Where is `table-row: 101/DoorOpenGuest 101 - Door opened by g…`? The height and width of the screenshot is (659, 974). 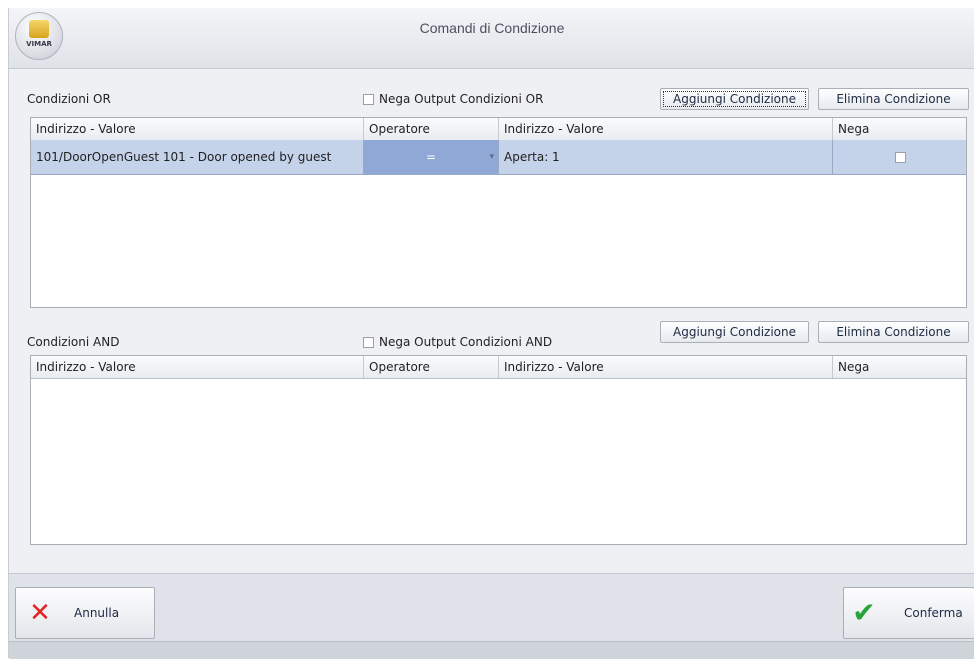
table-row: 101/DoorOpenGuest 101 - Door opened by g… is located at coordinates (498, 157).